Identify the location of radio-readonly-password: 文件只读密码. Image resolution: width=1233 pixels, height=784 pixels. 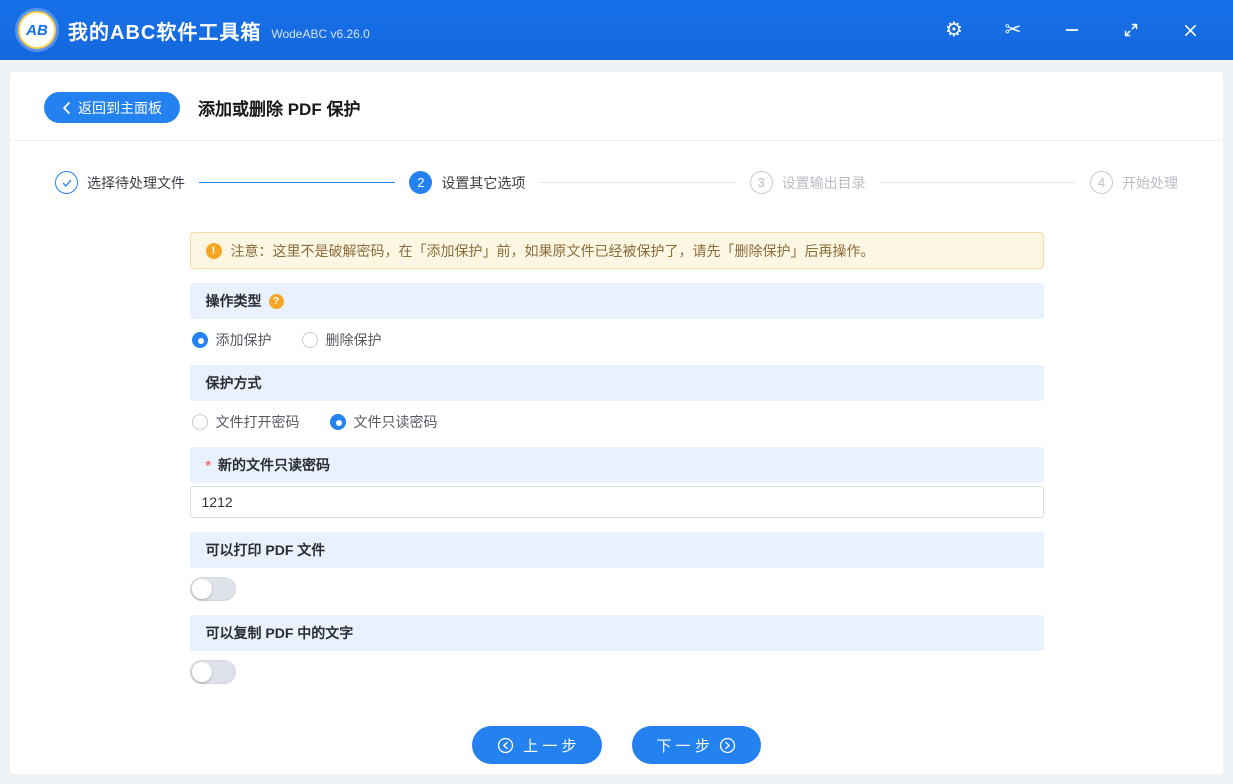
(383, 422).